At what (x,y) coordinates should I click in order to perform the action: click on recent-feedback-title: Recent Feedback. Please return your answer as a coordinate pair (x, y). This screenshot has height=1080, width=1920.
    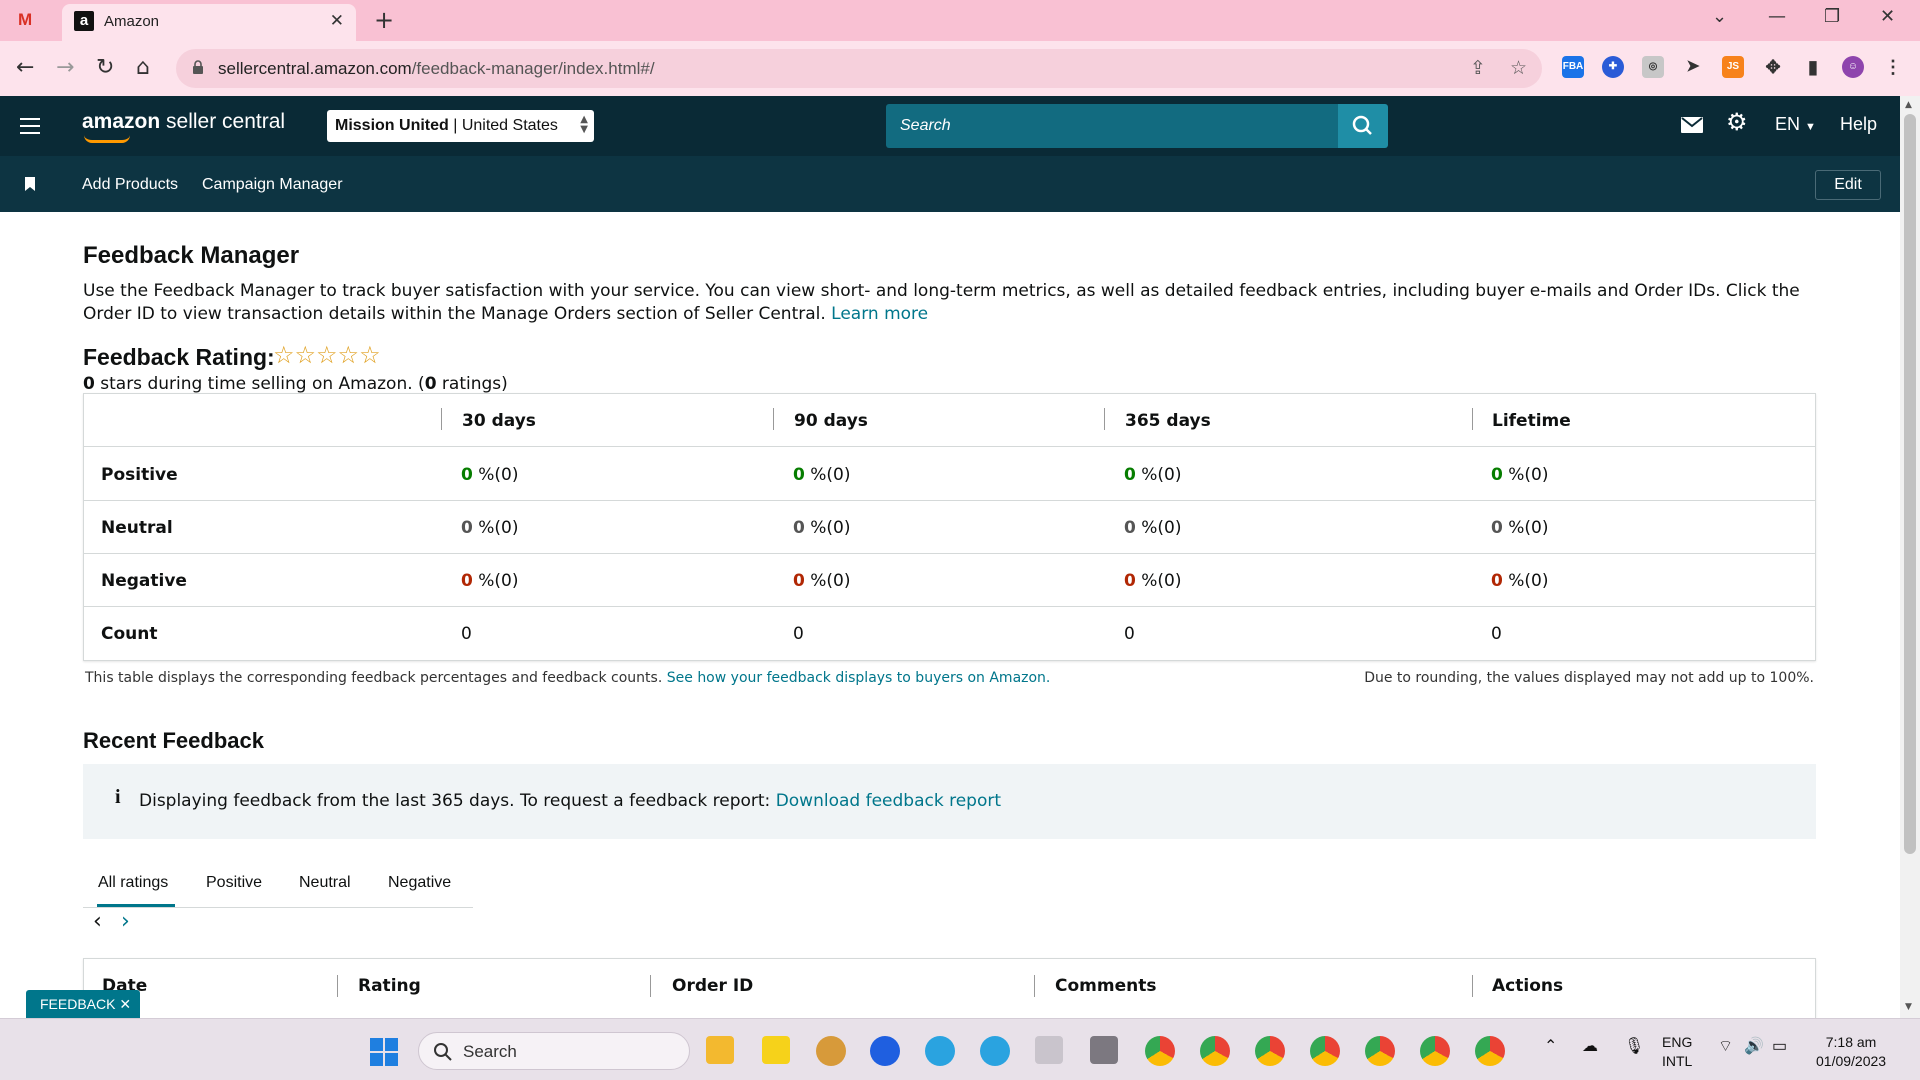
    Looking at the image, I should click on (173, 740).